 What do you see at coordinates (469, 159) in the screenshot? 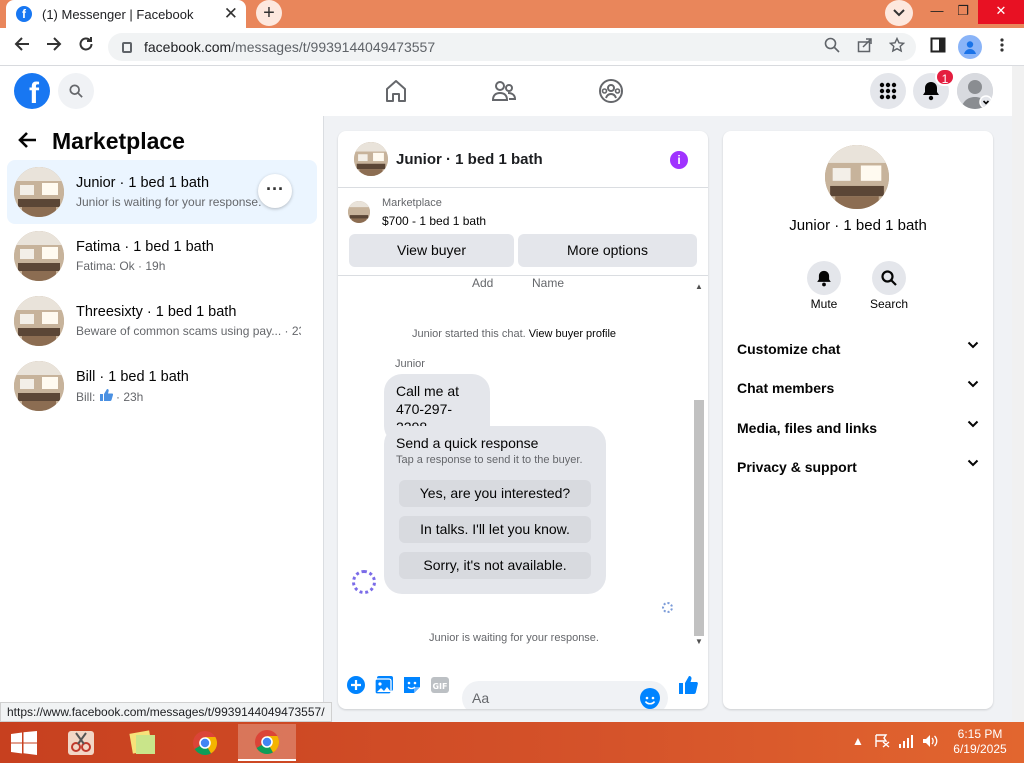
I see `chat-title: Junior · 1 bed 1 bath` at bounding box center [469, 159].